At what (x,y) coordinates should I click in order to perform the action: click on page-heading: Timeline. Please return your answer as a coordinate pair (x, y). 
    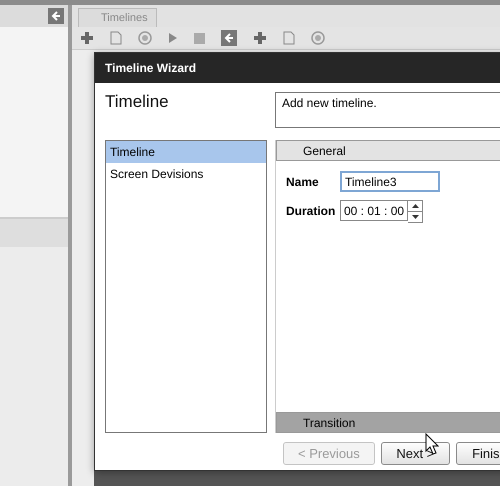
    Looking at the image, I should click on (137, 102).